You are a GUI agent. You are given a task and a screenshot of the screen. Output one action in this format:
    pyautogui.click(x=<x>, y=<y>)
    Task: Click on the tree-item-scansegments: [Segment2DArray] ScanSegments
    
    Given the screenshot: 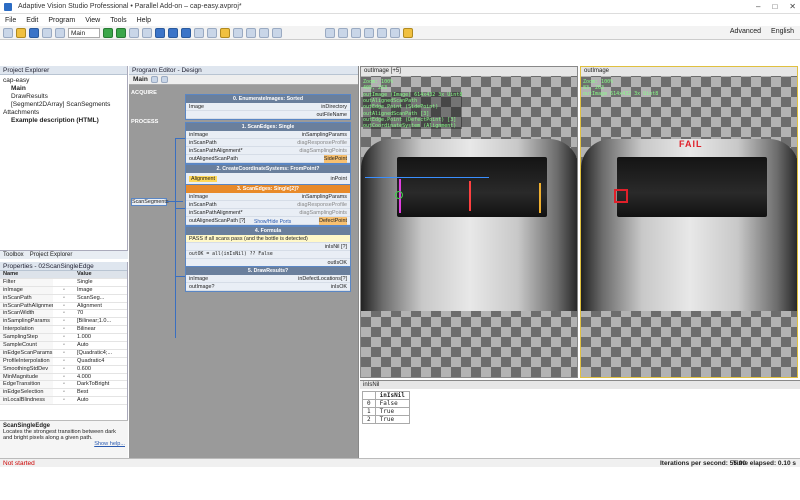 What is the action you would take?
    pyautogui.click(x=63, y=105)
    